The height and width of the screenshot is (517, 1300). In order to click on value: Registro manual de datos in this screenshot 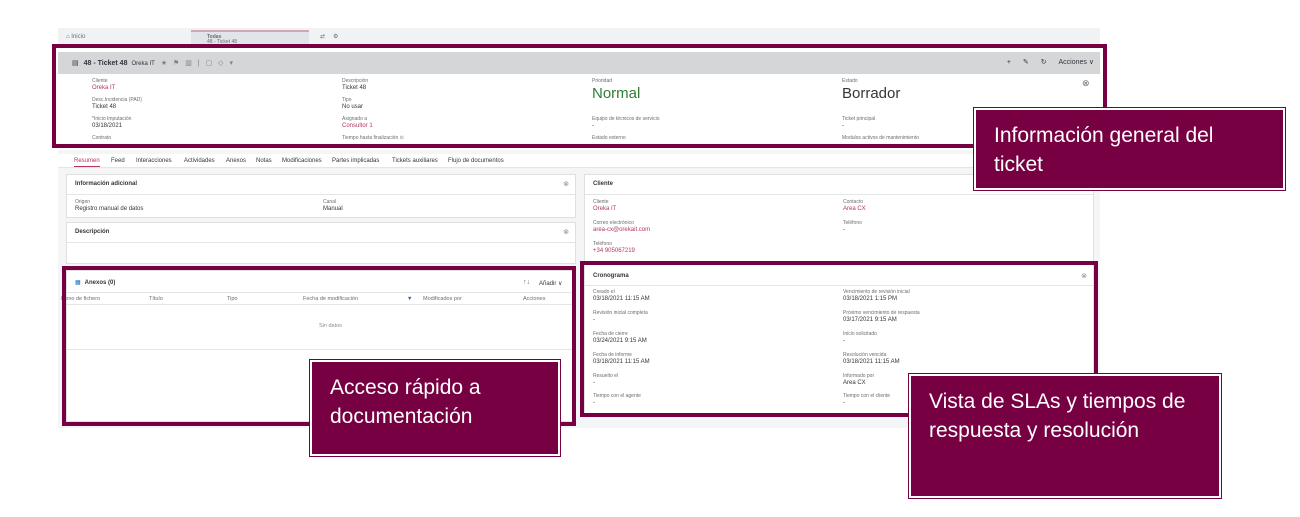, I will do `click(109, 209)`.